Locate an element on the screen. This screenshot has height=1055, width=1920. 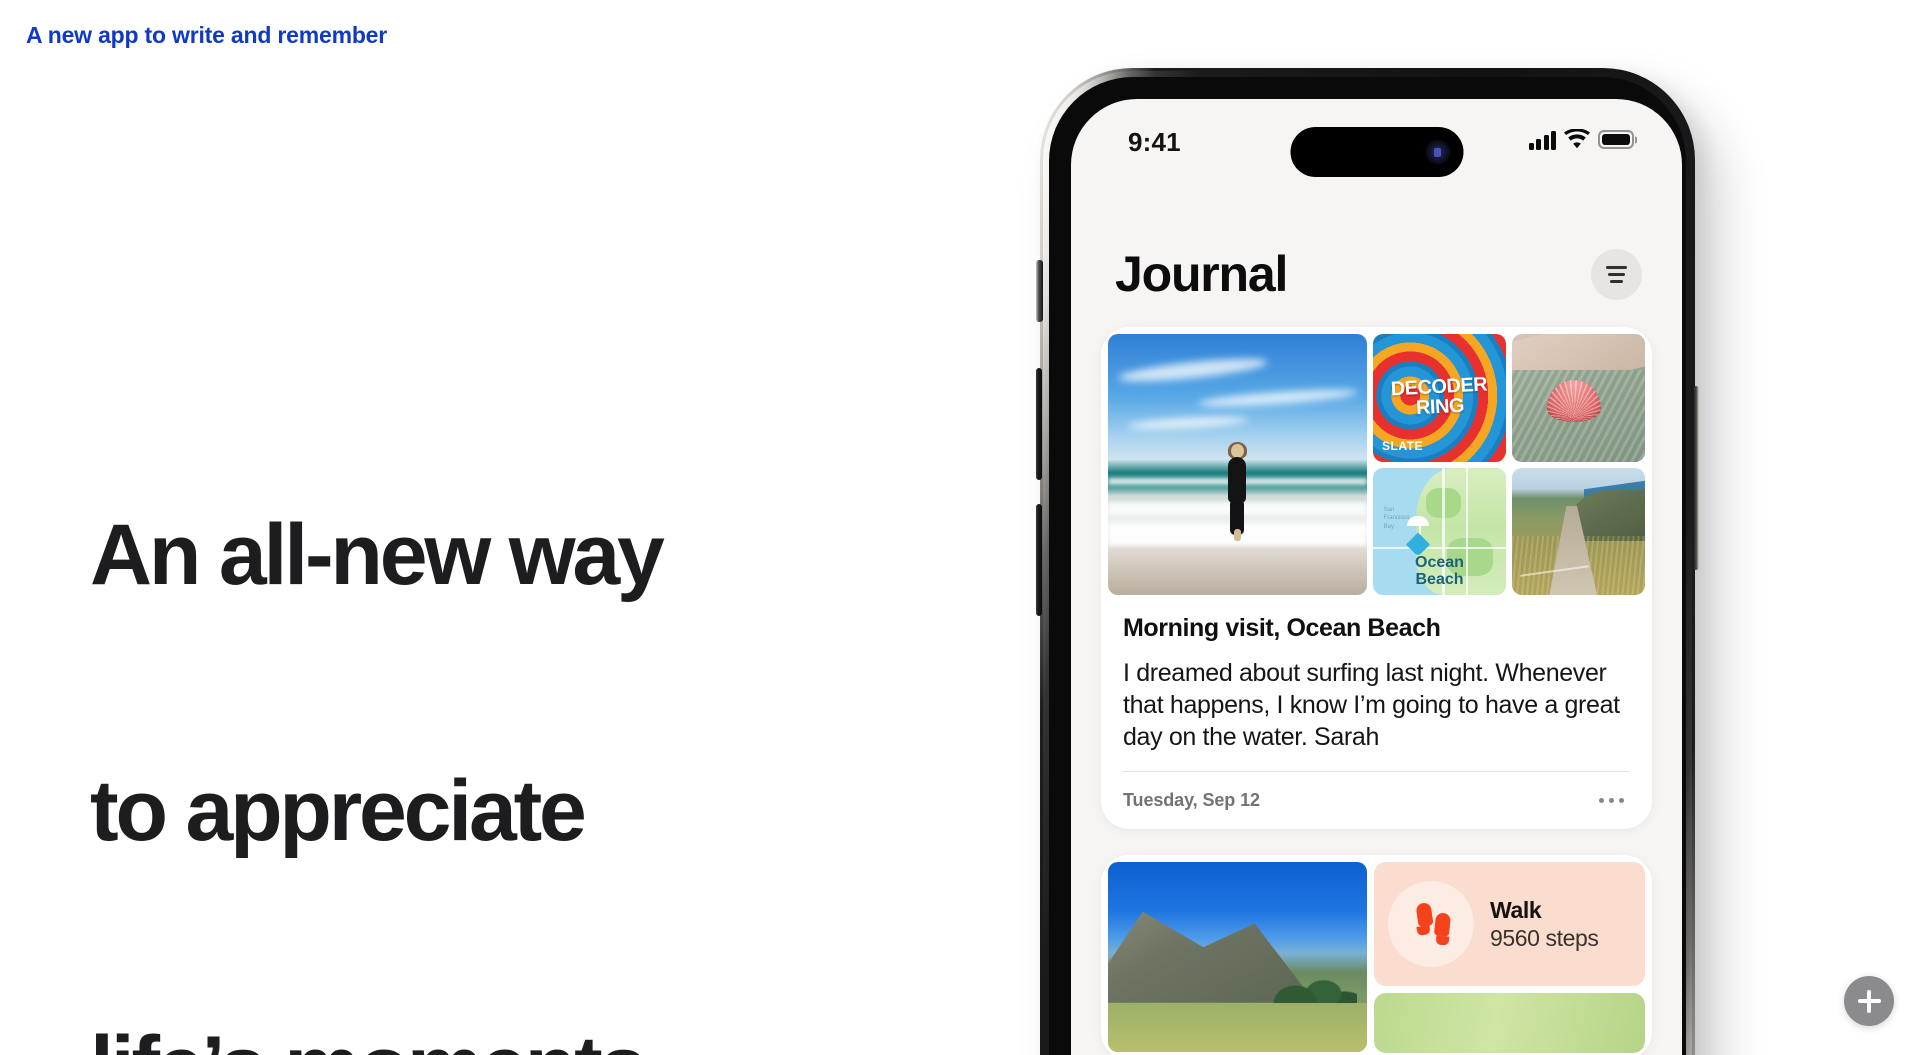
mountain-meadow-photo is located at coordinates (1237, 957).